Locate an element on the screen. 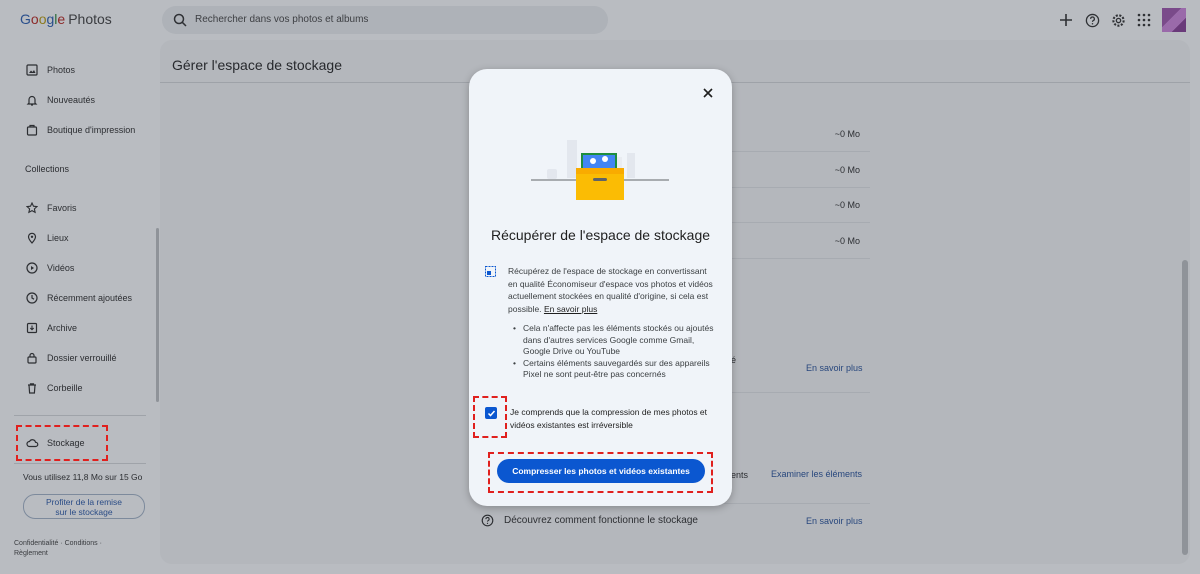 The image size is (1200, 574). dialog-learn-more-link: En savoir plus is located at coordinates (570, 309).